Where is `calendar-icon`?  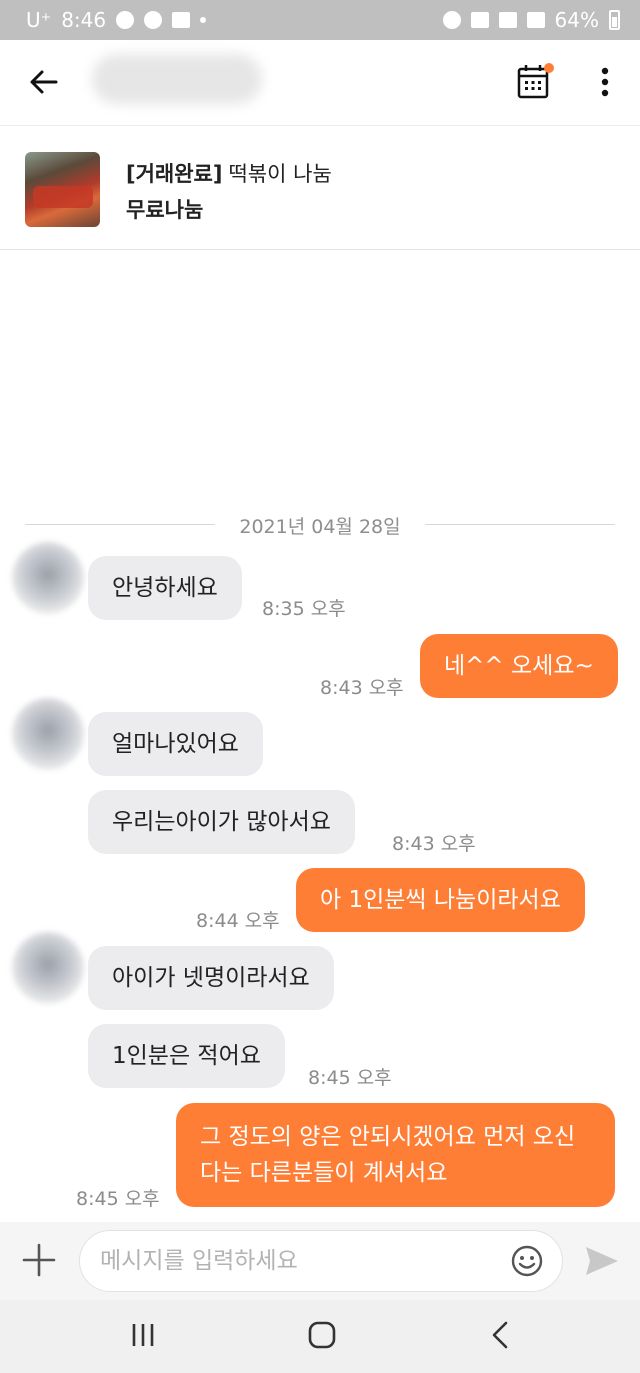
calendar-icon is located at coordinates (535, 82).